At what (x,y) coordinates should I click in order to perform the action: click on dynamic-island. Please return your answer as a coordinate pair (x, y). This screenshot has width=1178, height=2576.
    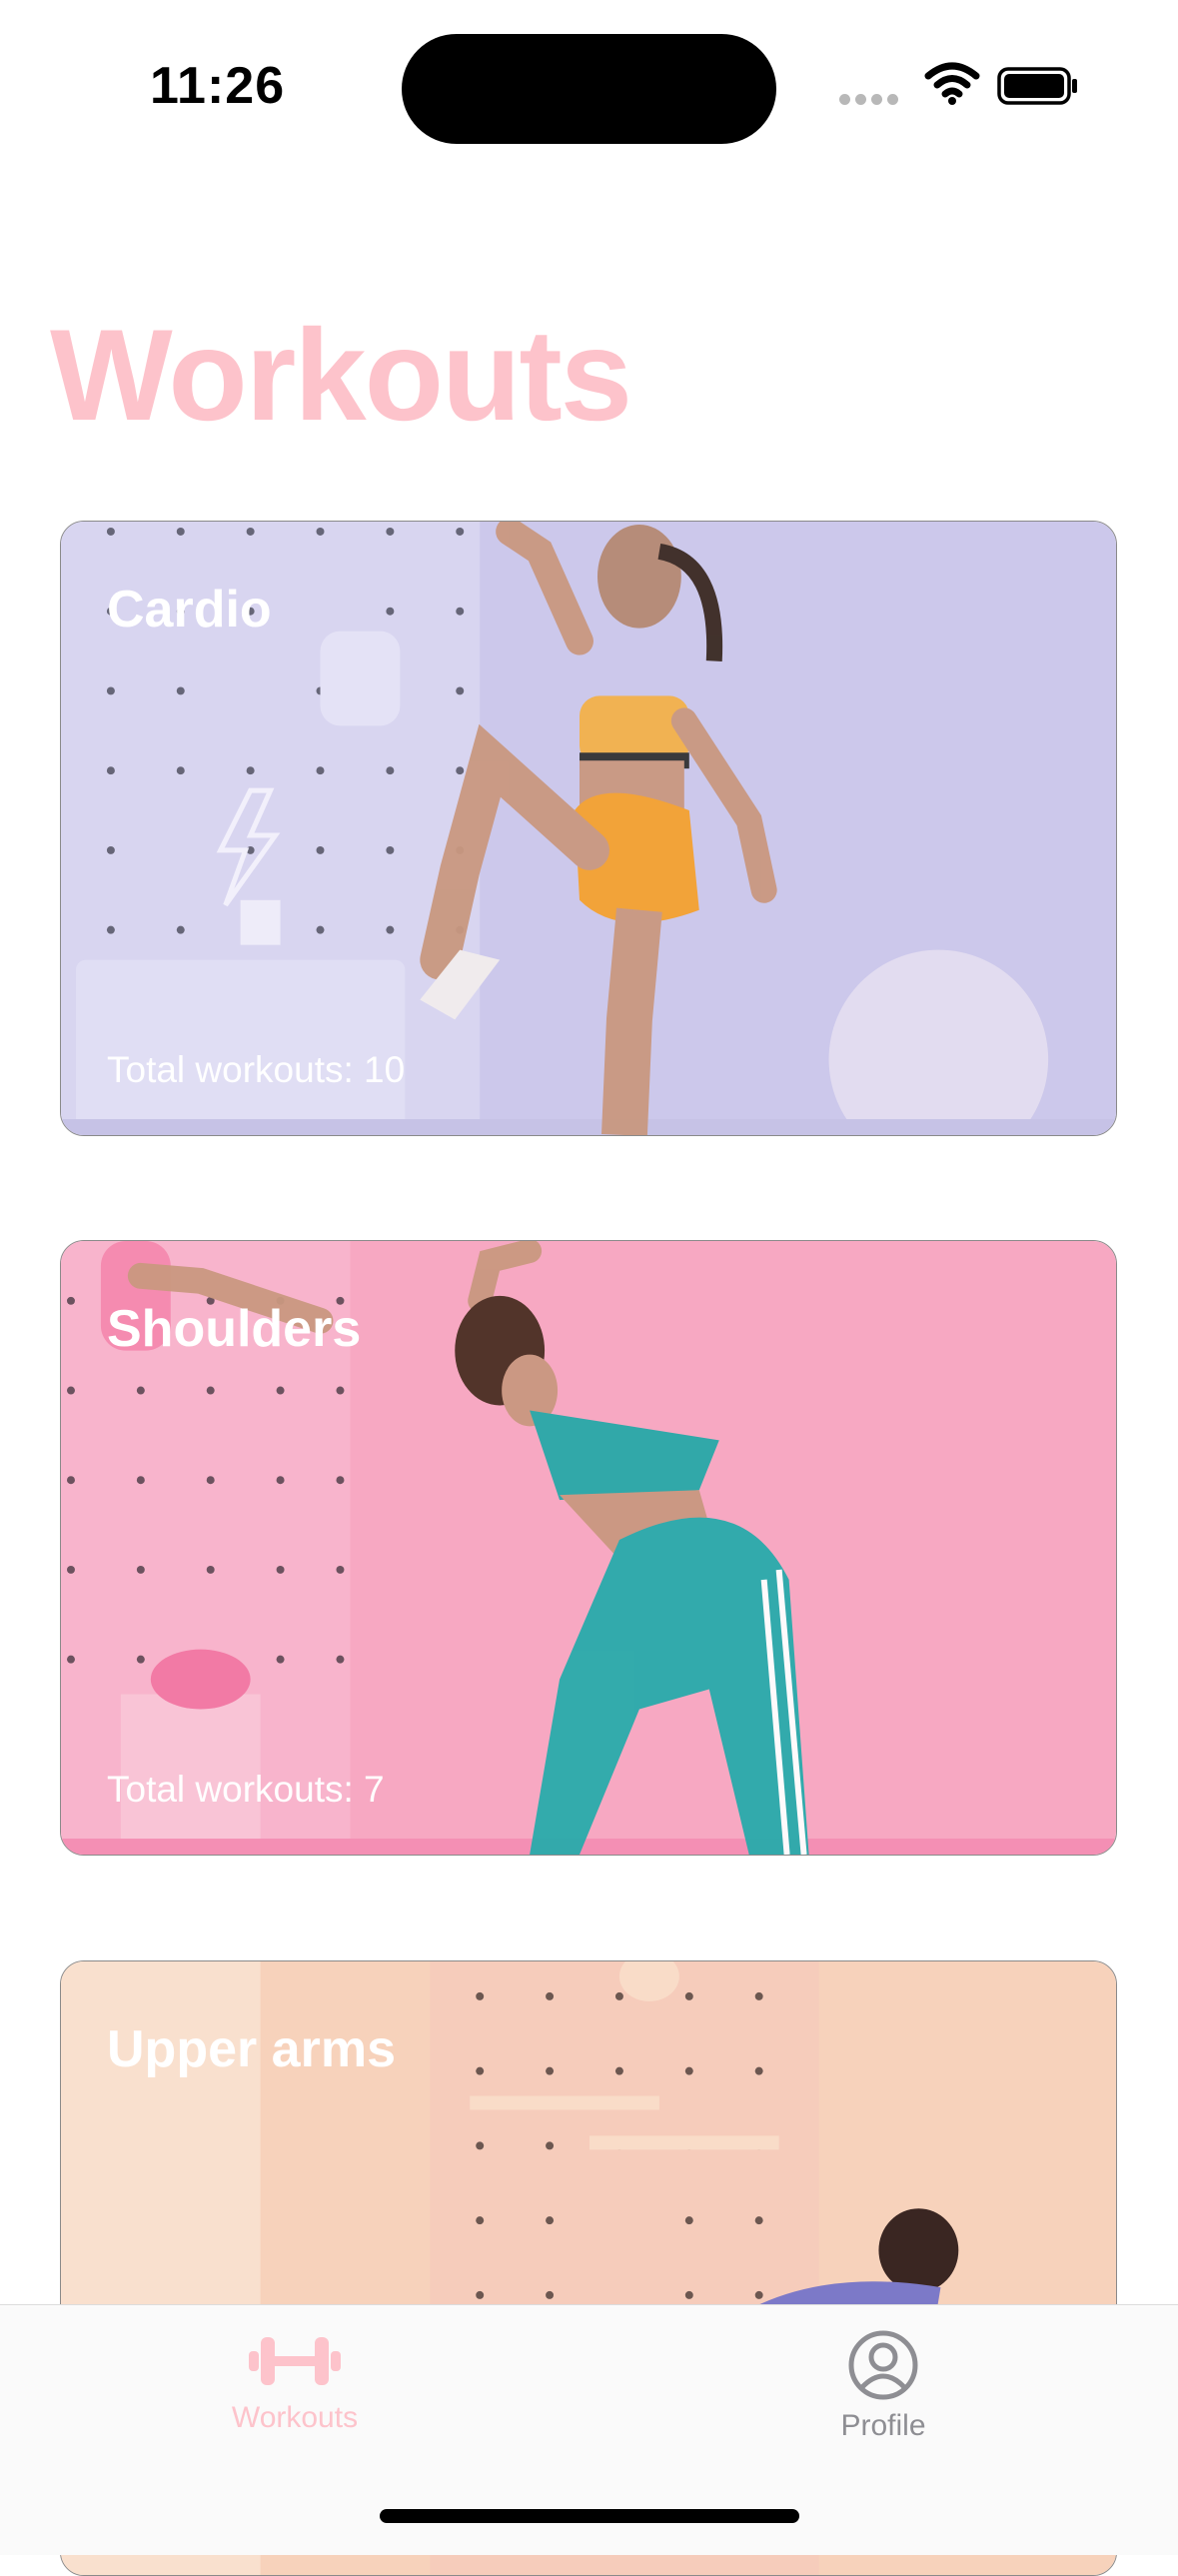
    Looking at the image, I should click on (589, 89).